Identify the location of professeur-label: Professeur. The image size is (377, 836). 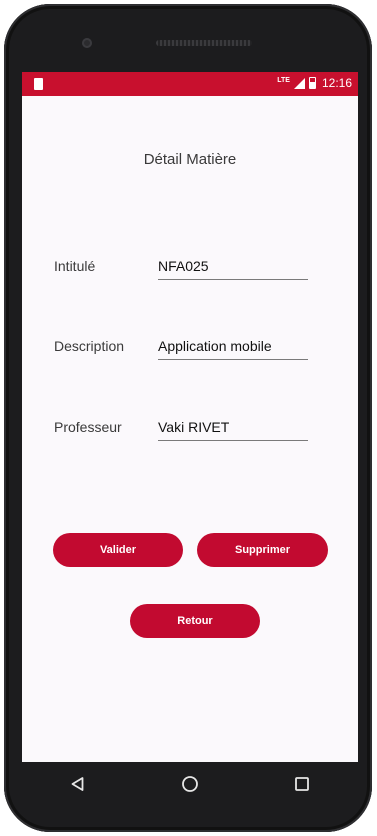
(88, 427).